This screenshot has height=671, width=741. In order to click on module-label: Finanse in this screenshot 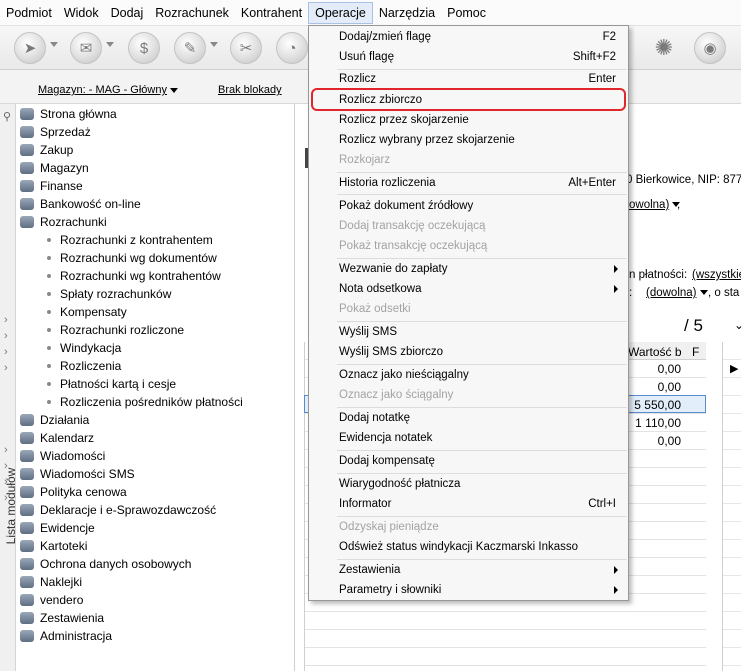, I will do `click(61, 186)`.